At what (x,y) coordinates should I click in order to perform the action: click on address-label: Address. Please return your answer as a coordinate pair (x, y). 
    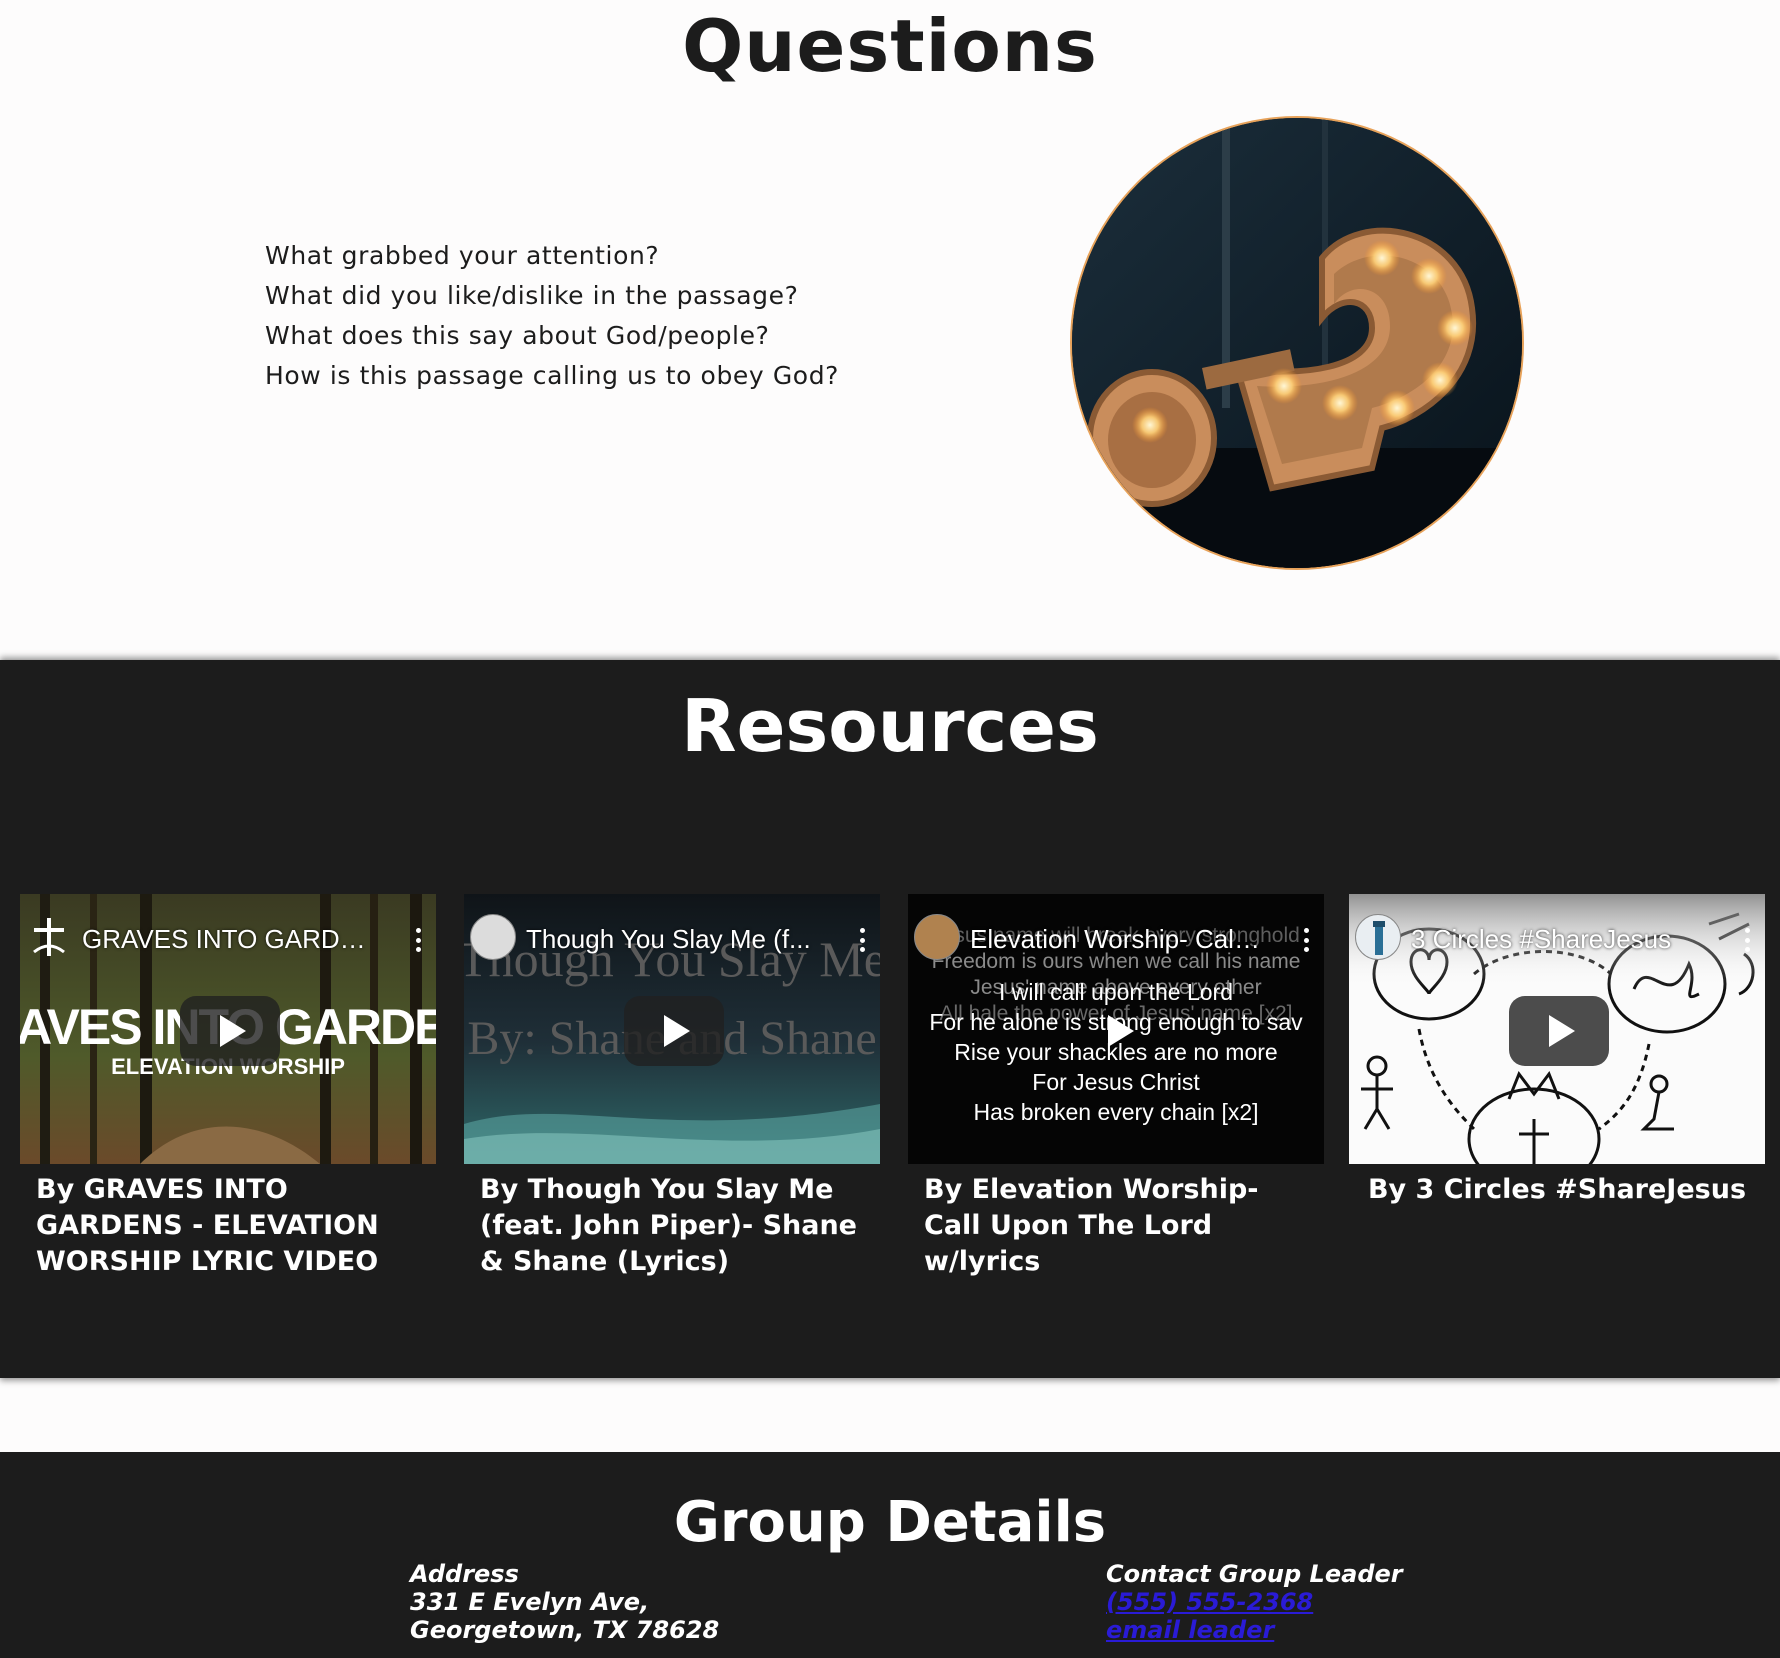
    Looking at the image, I should click on (464, 1574).